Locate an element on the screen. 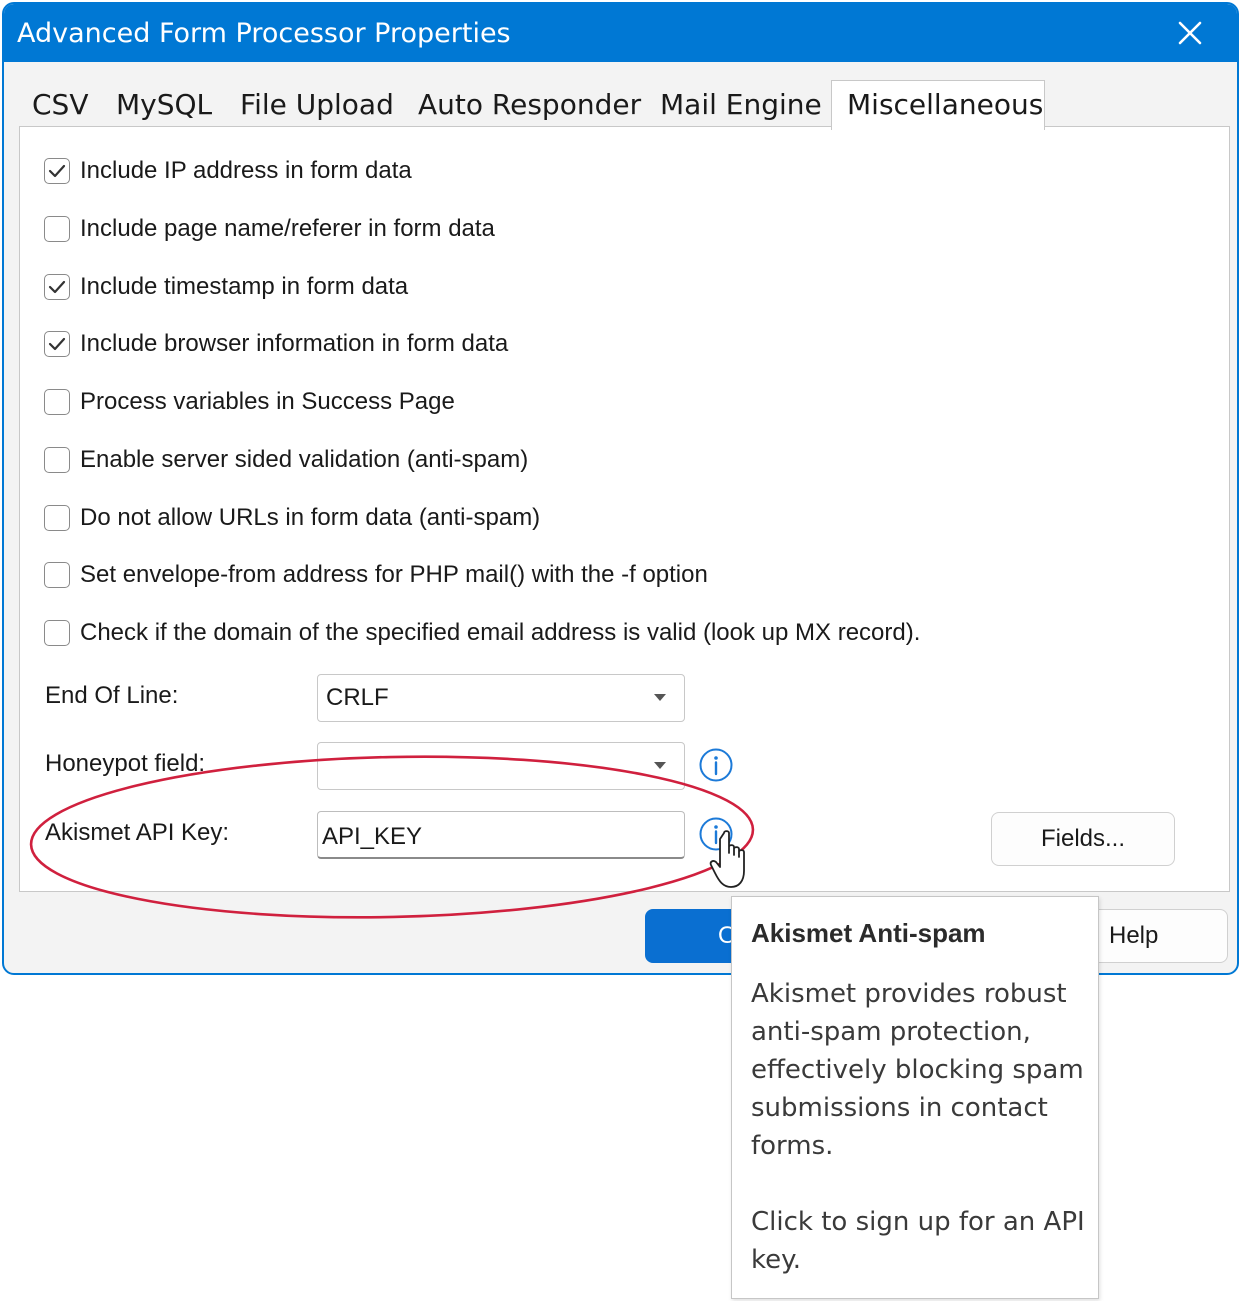  option-label: Include timestamp in form data is located at coordinates (244, 286).